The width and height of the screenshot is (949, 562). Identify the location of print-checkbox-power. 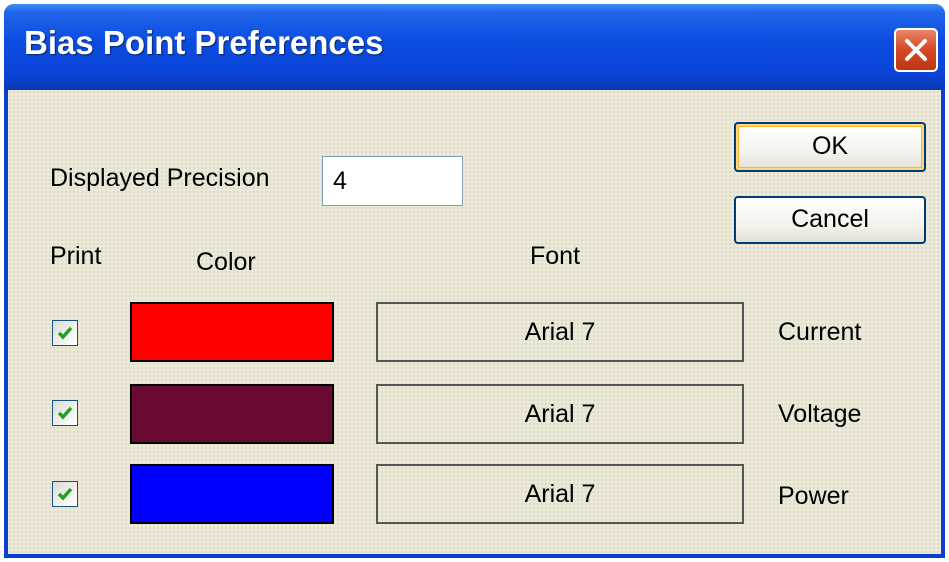
(65, 494).